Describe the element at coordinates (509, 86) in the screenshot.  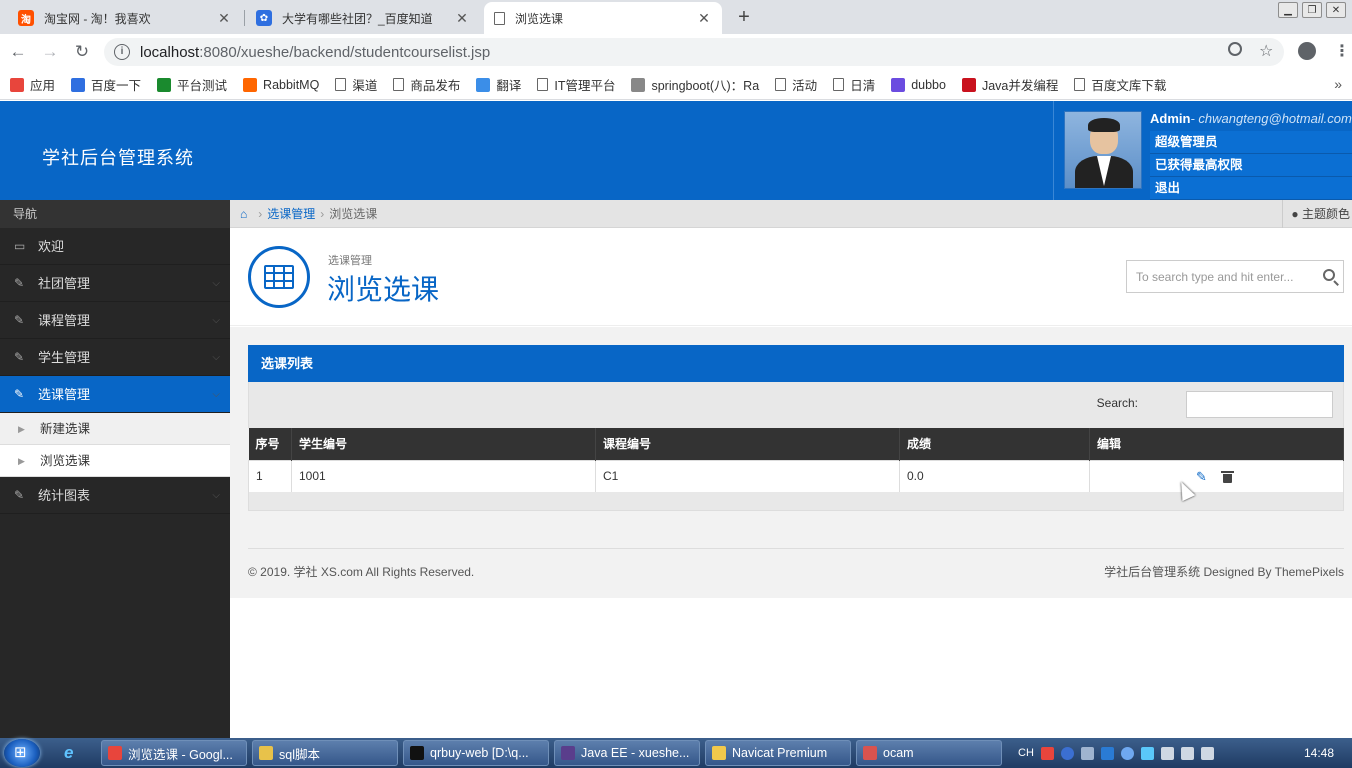
I see `bookmark-label: 翻译` at that location.